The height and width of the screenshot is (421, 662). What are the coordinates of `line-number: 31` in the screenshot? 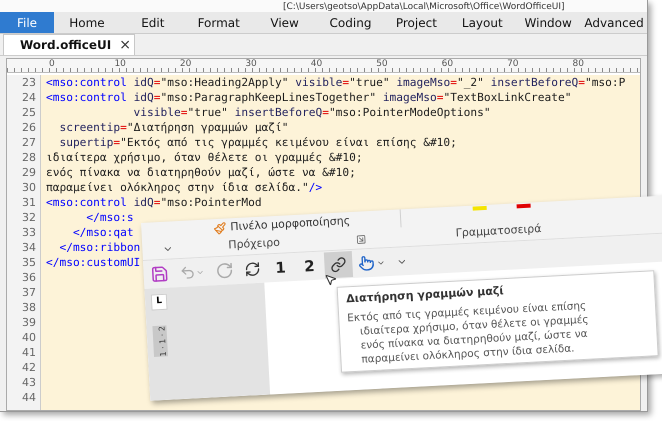 It's located at (29, 202).